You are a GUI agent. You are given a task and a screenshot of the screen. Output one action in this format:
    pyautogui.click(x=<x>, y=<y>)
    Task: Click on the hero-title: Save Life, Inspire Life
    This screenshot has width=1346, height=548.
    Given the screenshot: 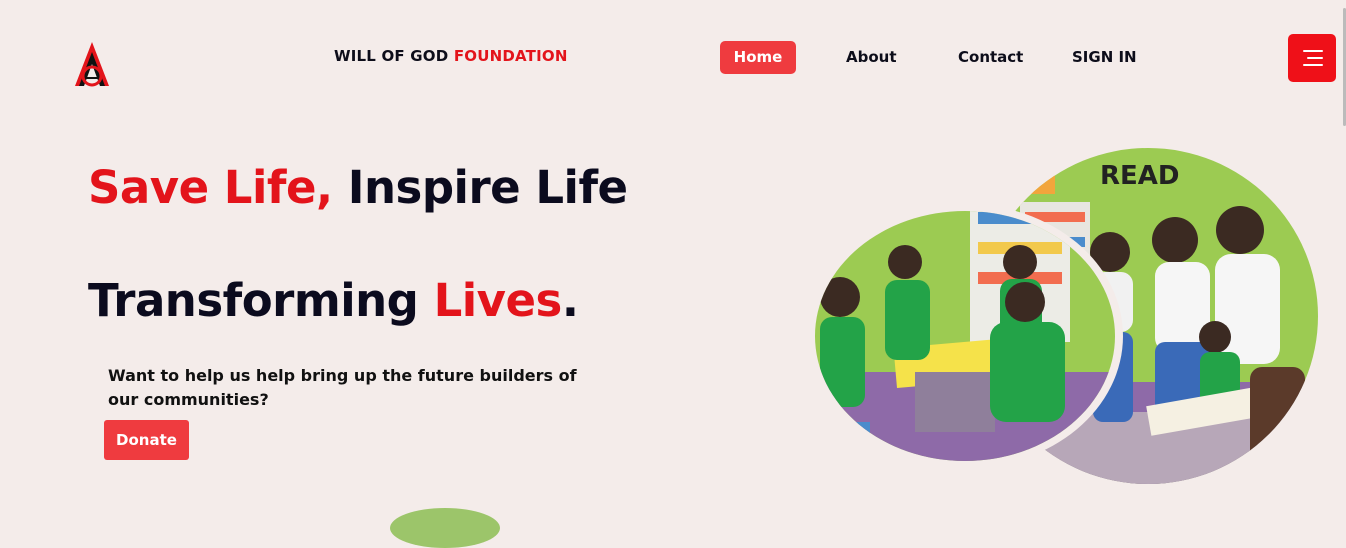 What is the action you would take?
    pyautogui.click(x=368, y=187)
    